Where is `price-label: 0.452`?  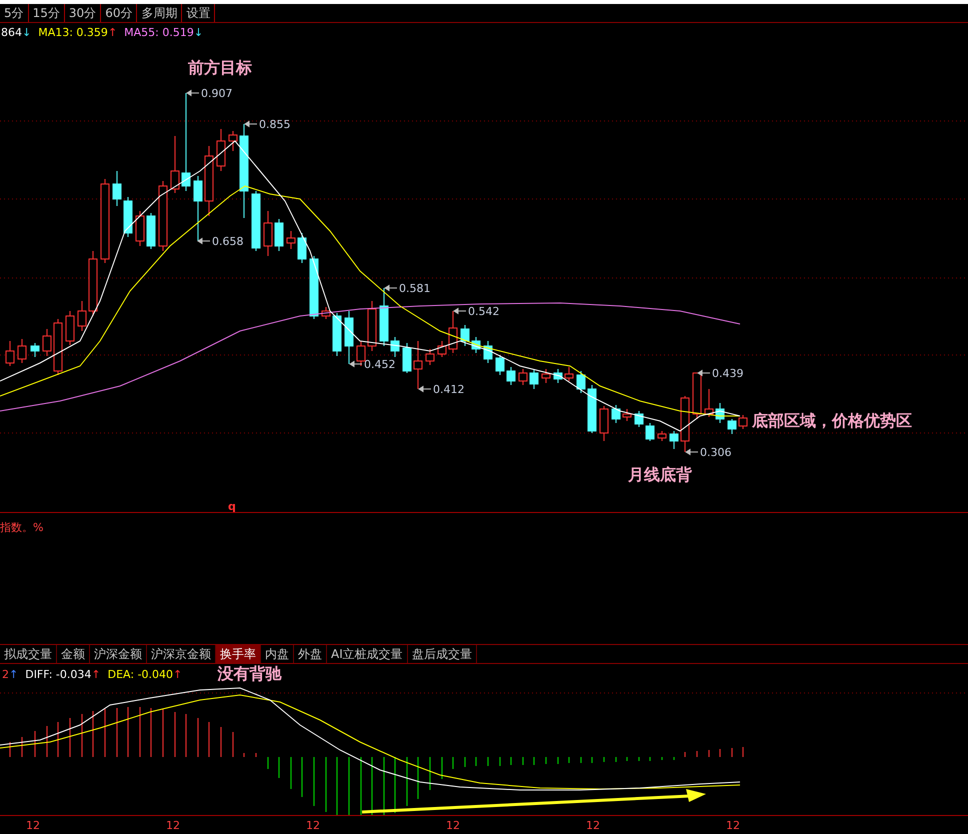
price-label: 0.452 is located at coordinates (380, 364).